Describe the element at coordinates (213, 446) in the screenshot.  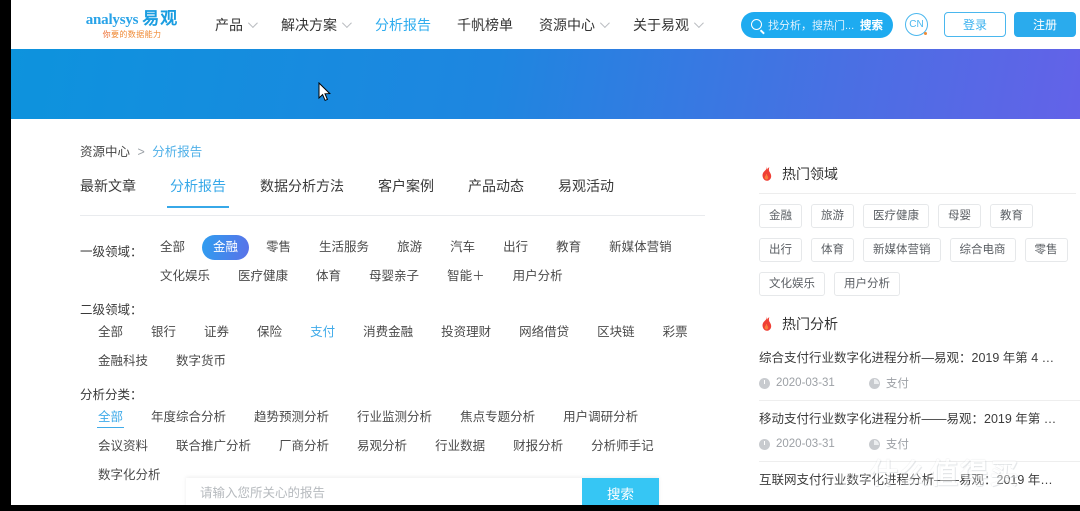
I see `filter-option-joint-promotion: 联合推广分析` at that location.